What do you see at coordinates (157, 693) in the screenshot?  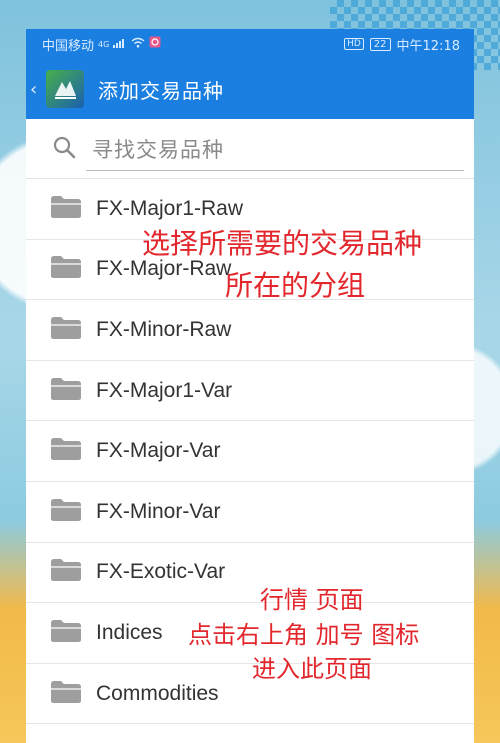 I see `group-label: Commodities` at bounding box center [157, 693].